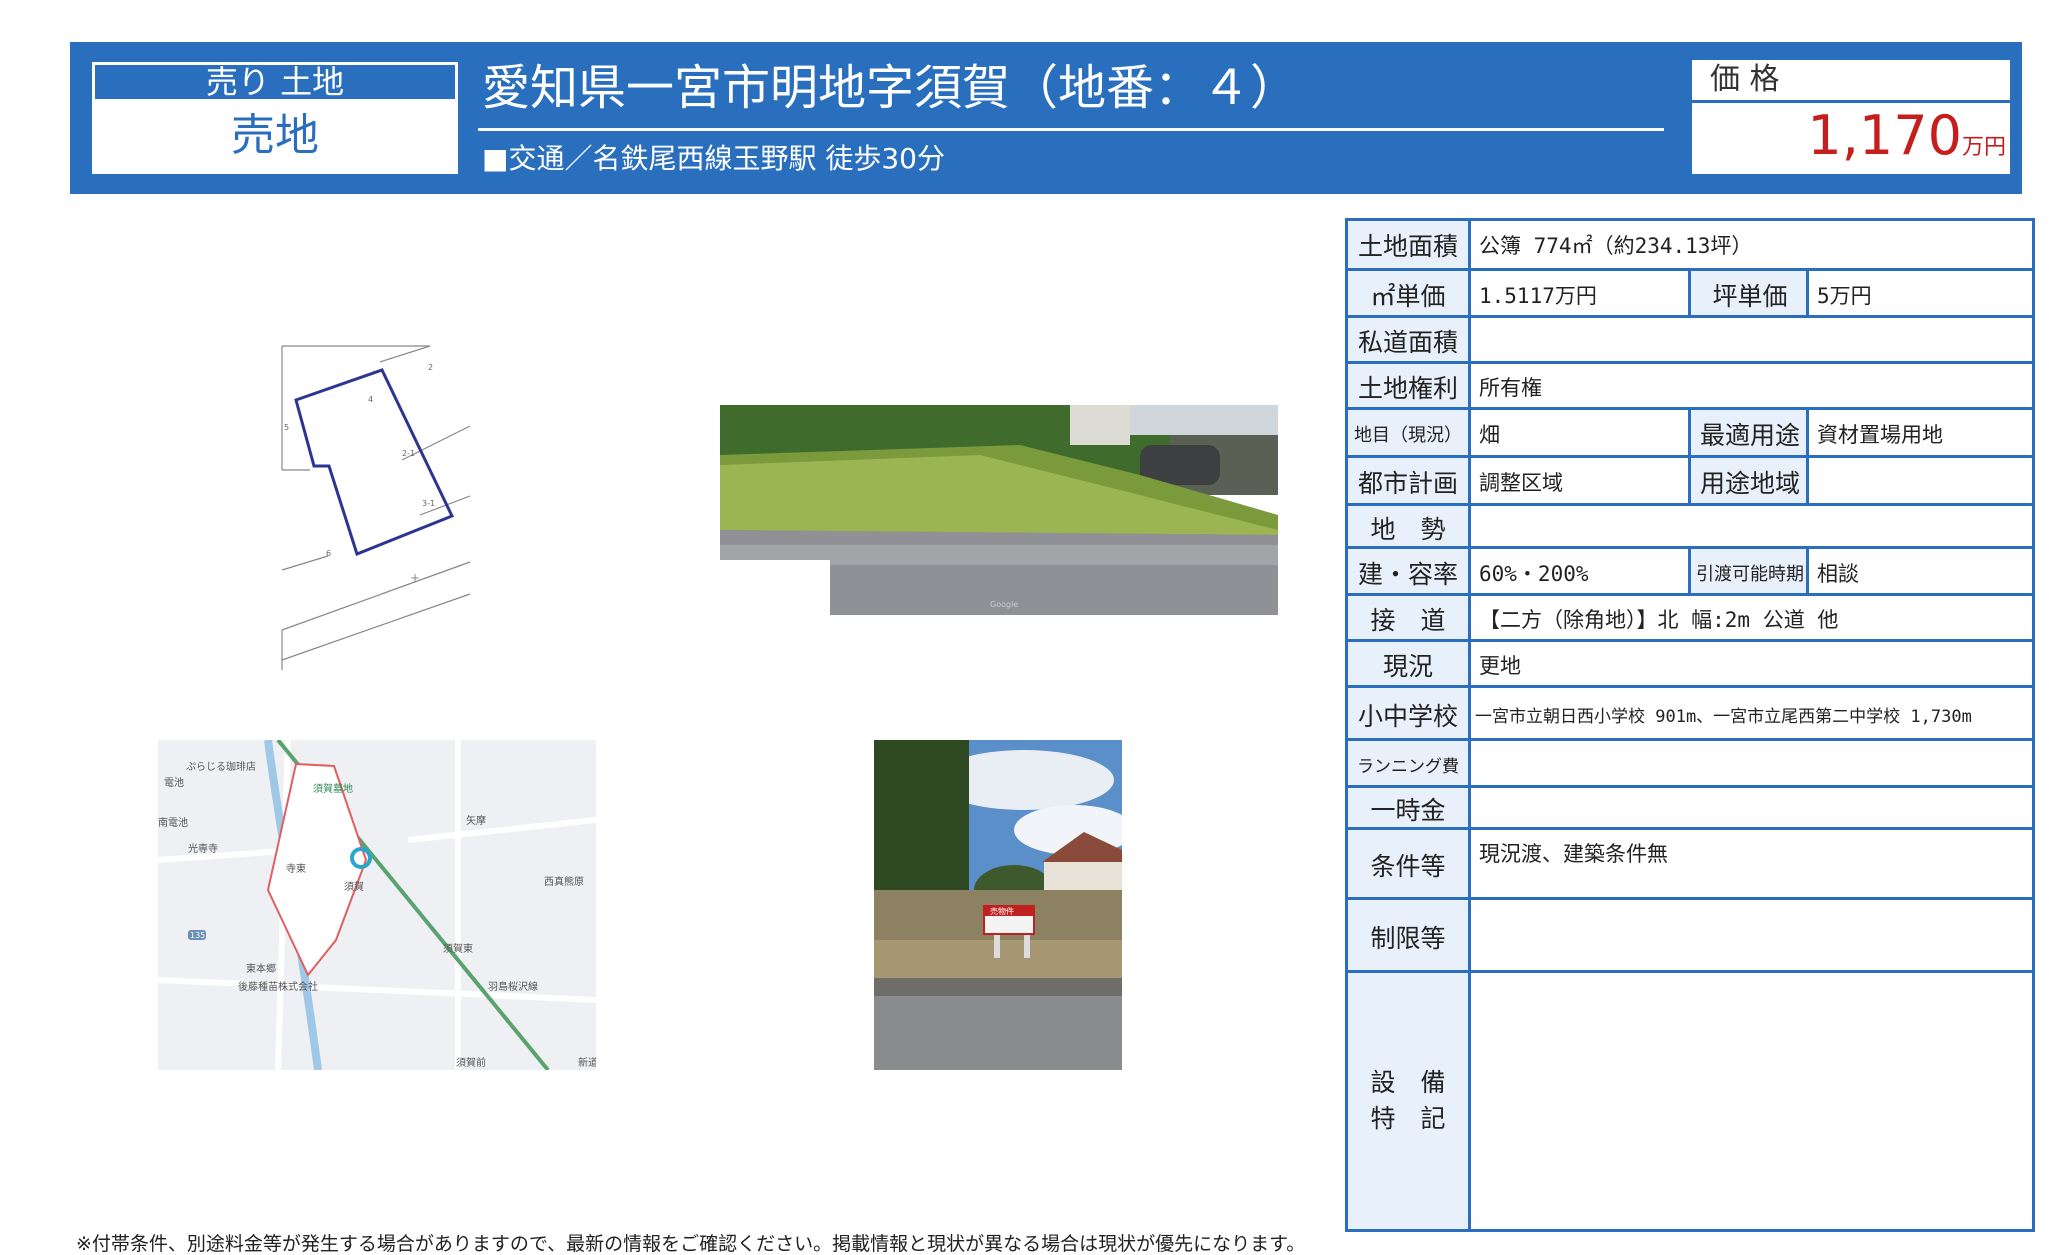 The image size is (2056, 1255). What do you see at coordinates (1750, 865) in the screenshot?
I see `conditions-value: 現況渡、建築条件無` at bounding box center [1750, 865].